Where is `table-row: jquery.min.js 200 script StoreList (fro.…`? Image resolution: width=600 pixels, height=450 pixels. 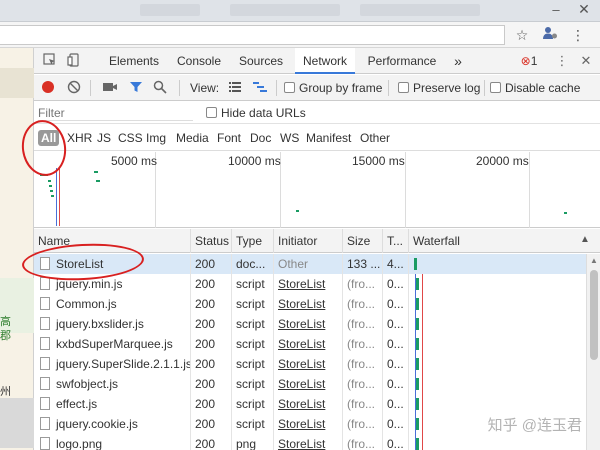
table-row: jquery.min.js 200 script StoreList (fro.… is located at coordinates (310, 284).